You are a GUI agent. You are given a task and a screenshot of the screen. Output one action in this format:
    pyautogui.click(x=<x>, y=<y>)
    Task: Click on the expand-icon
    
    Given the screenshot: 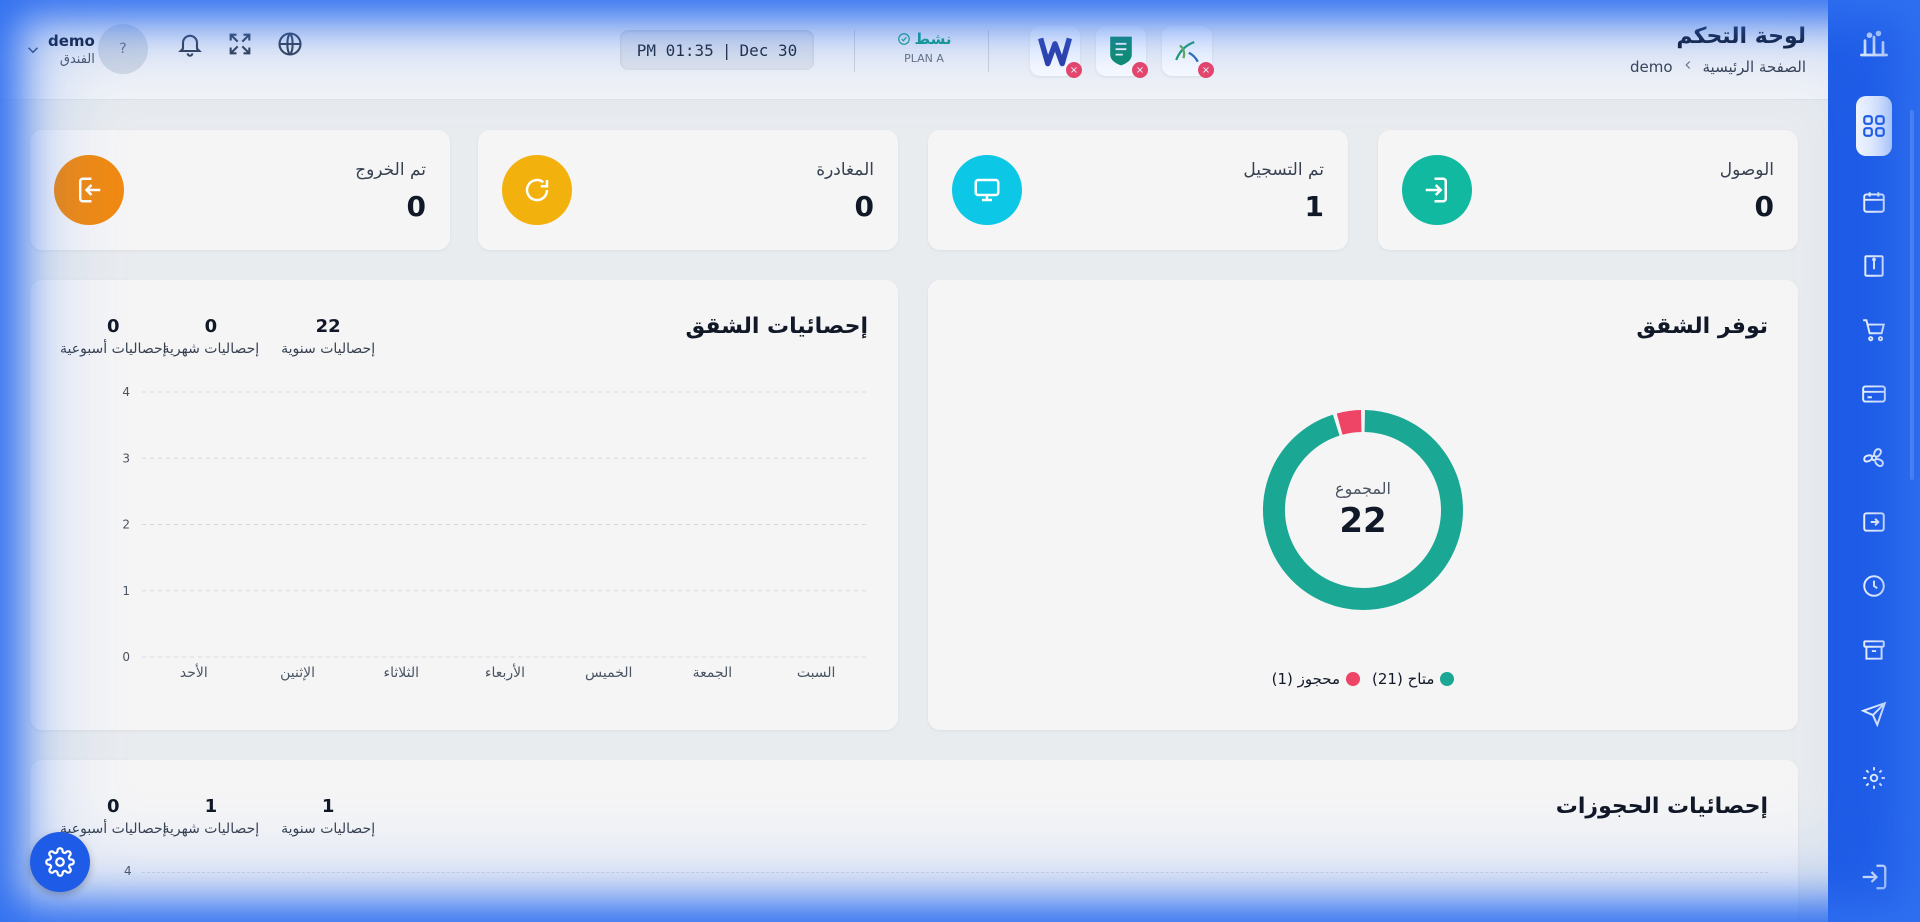 What is the action you would take?
    pyautogui.click(x=240, y=44)
    